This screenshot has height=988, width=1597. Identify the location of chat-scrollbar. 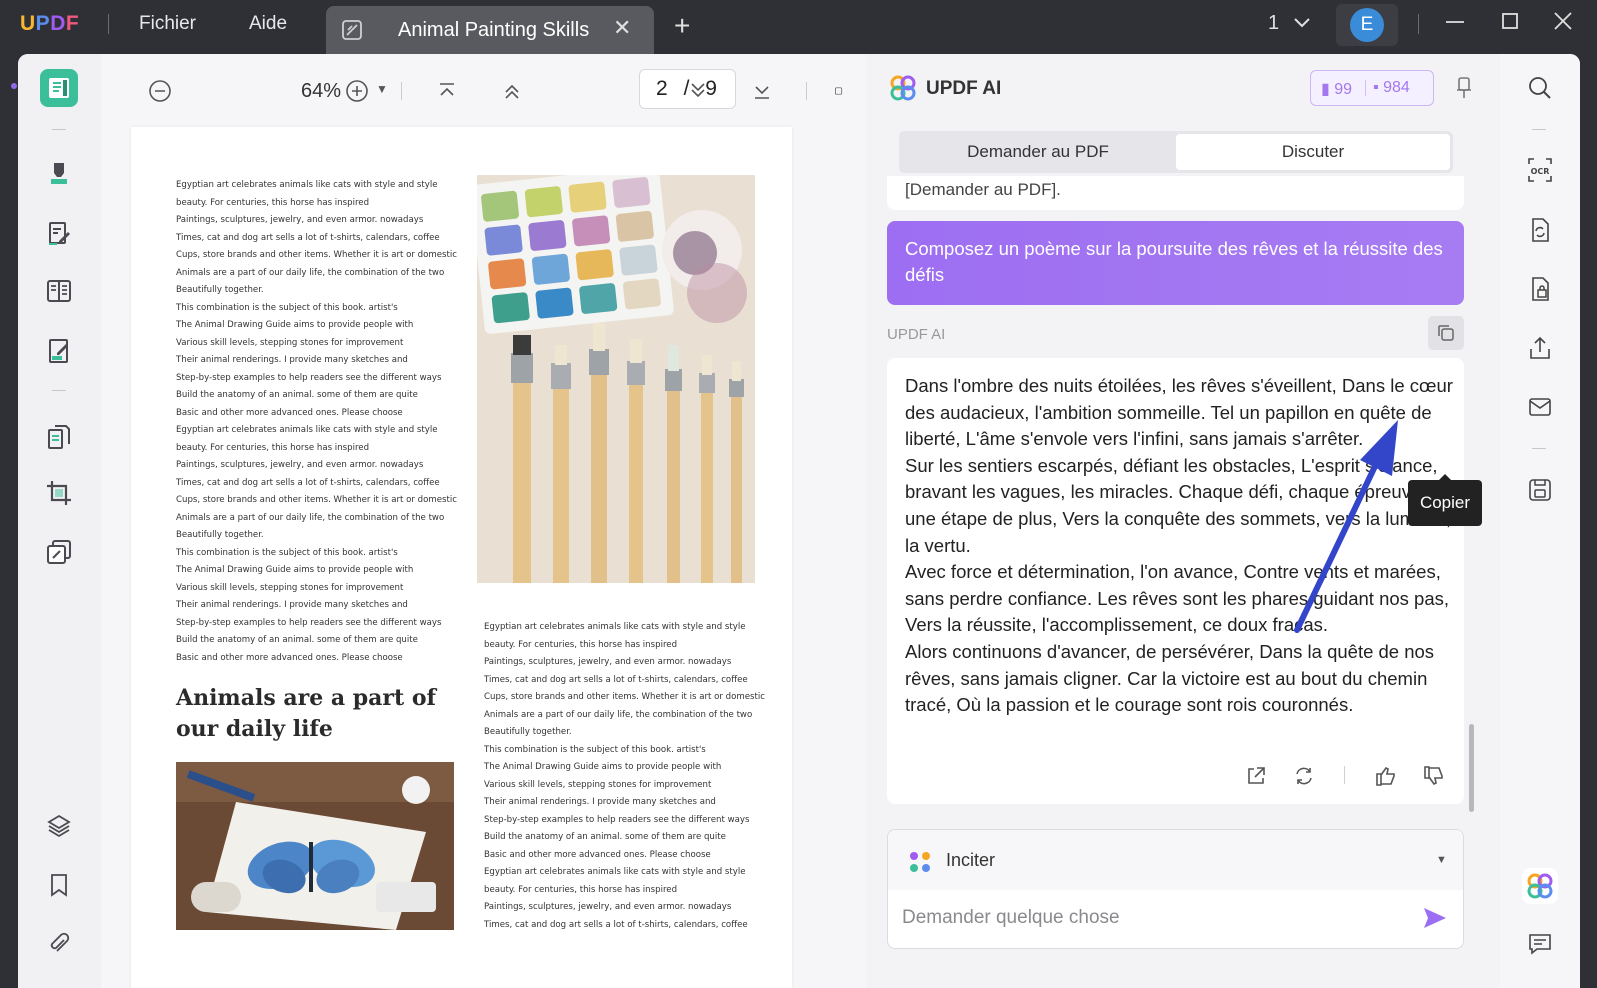
(1471, 768).